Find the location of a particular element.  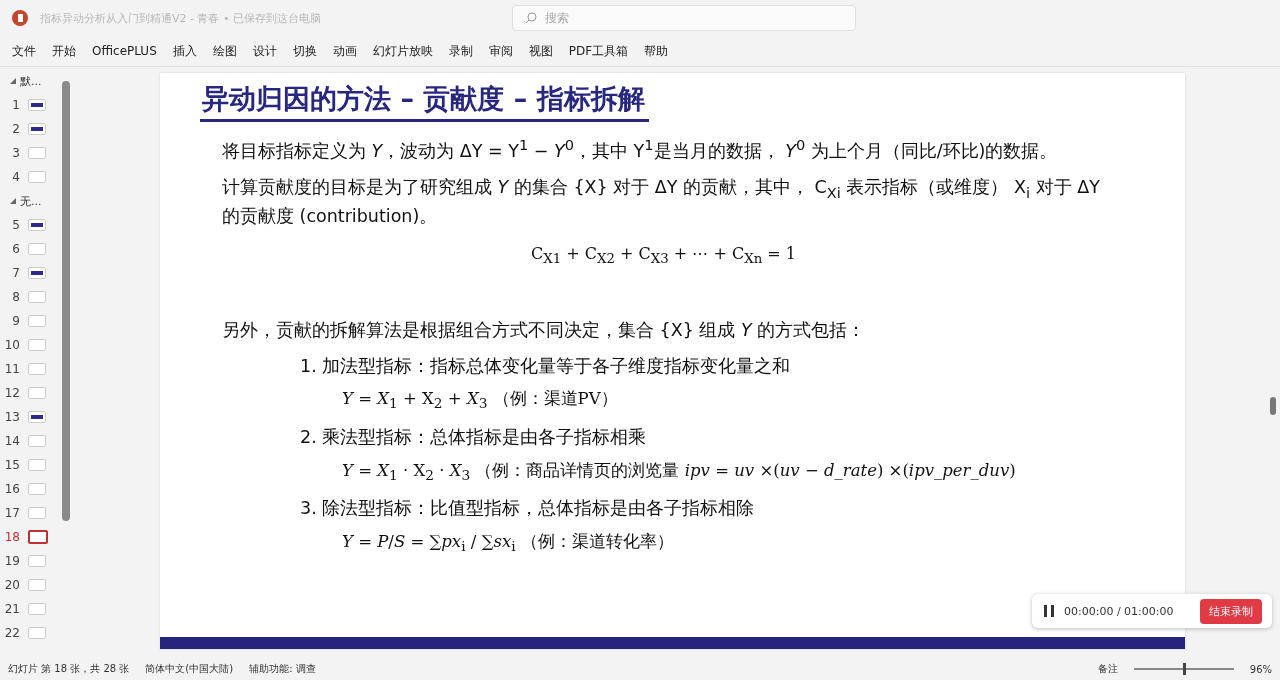

ribbon-tab: 插入 is located at coordinates (184, 51).